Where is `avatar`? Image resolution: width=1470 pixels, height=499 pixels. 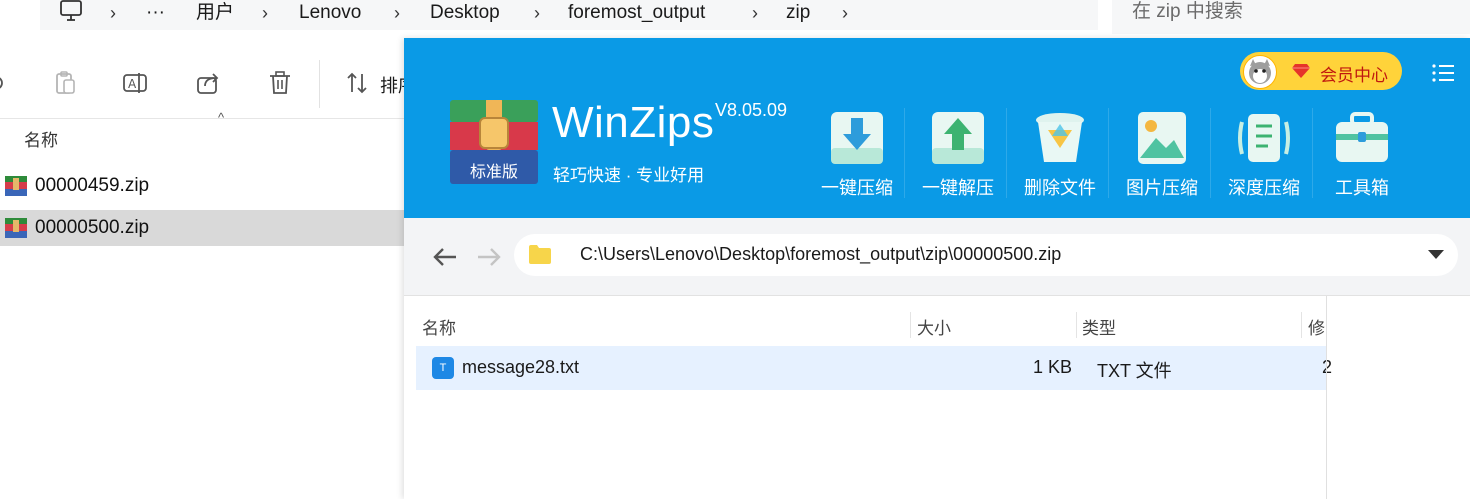
avatar is located at coordinates (1260, 72).